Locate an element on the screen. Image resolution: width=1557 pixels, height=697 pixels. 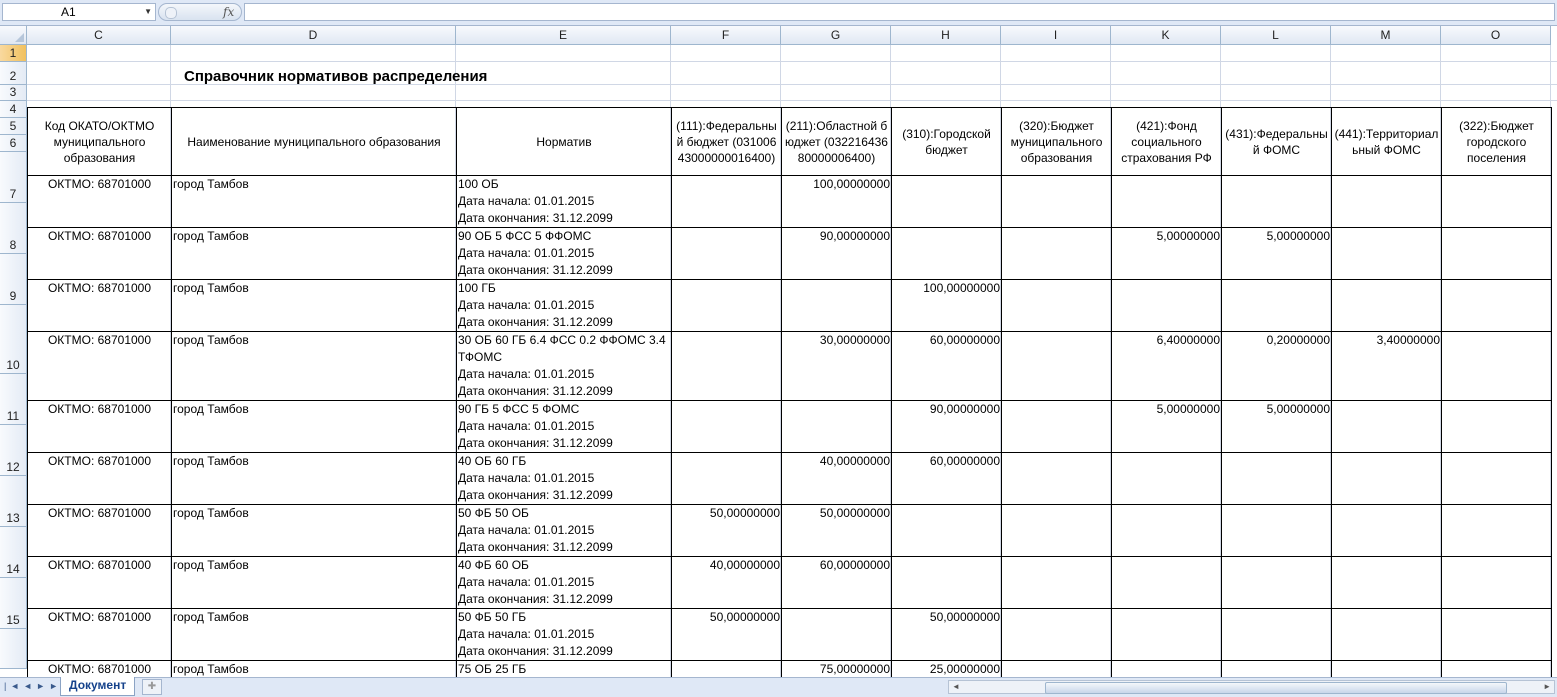
header-territorial-foms: (441):Территориальный ФОМС is located at coordinates (1386, 141).